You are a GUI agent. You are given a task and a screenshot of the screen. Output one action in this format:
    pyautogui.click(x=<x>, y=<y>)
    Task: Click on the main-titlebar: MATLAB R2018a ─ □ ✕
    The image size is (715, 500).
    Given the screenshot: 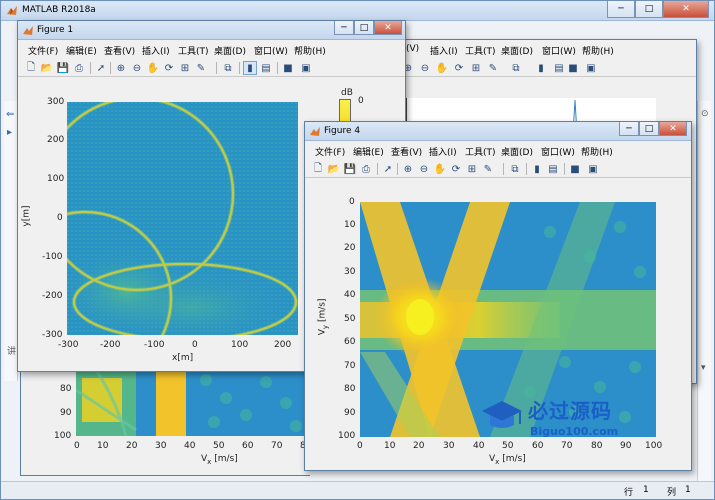 What is the action you would take?
    pyautogui.click(x=357, y=11)
    